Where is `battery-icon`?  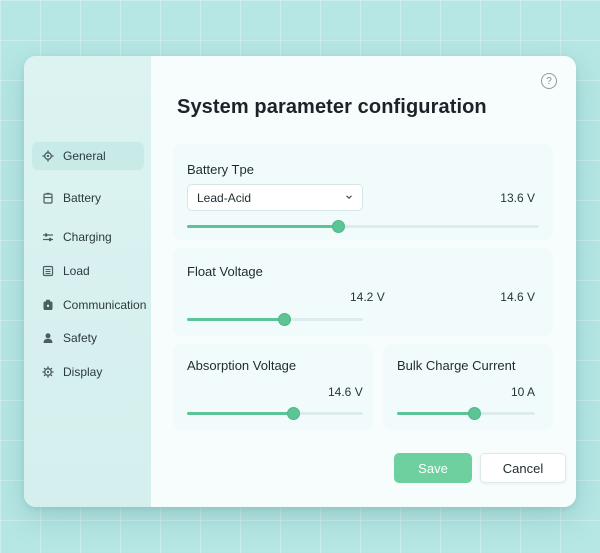
battery-icon is located at coordinates (48, 198).